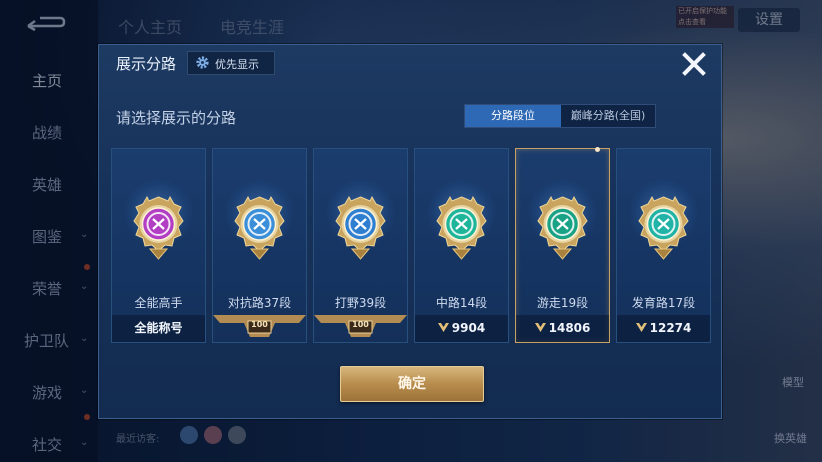 The image size is (822, 462). Describe the element at coordinates (562, 303) in the screenshot. I see `lane-card-name: 游走19段` at that location.